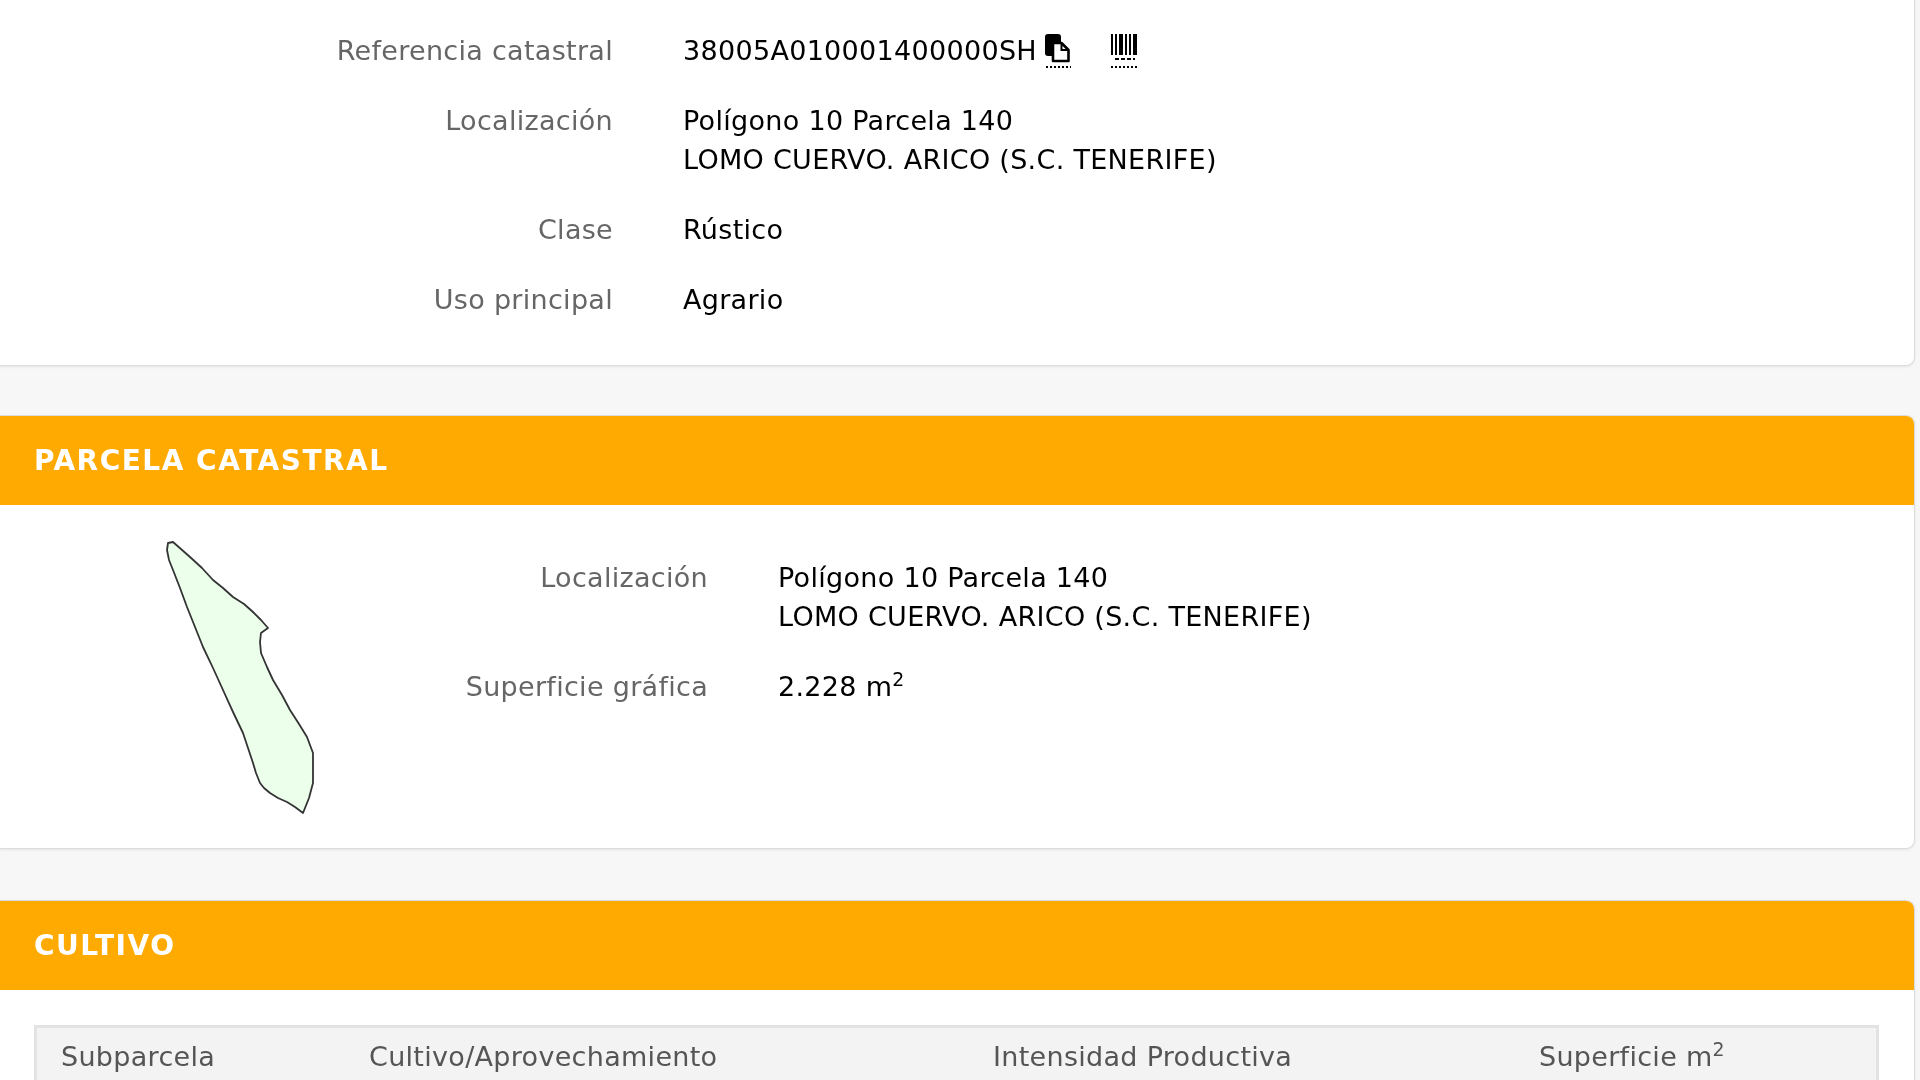 The height and width of the screenshot is (1080, 1920). I want to click on field-value: Agrario, so click(734, 300).